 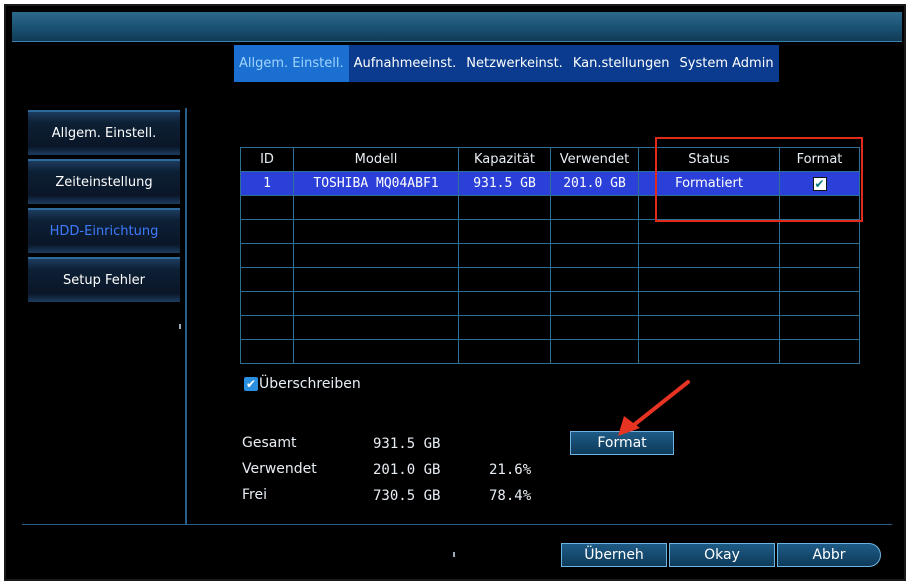 What do you see at coordinates (504, 183) in the screenshot?
I see `cell-capacity: 931.5 GB` at bounding box center [504, 183].